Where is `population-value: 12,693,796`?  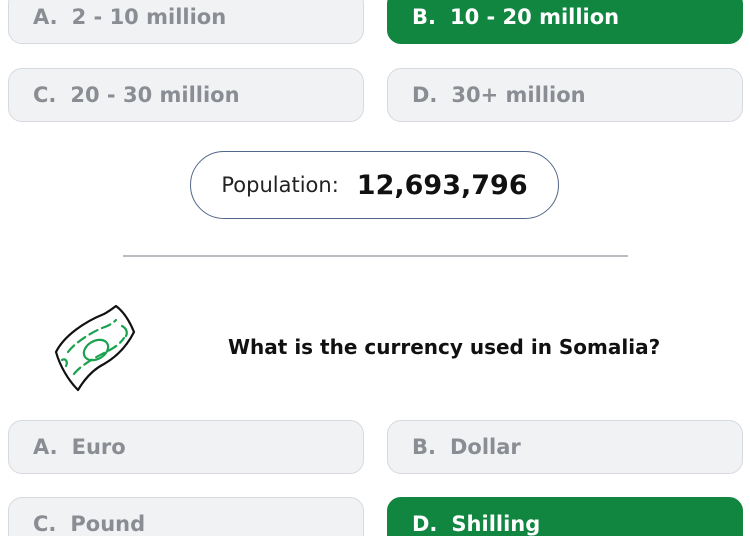 population-value: 12,693,796 is located at coordinates (442, 185).